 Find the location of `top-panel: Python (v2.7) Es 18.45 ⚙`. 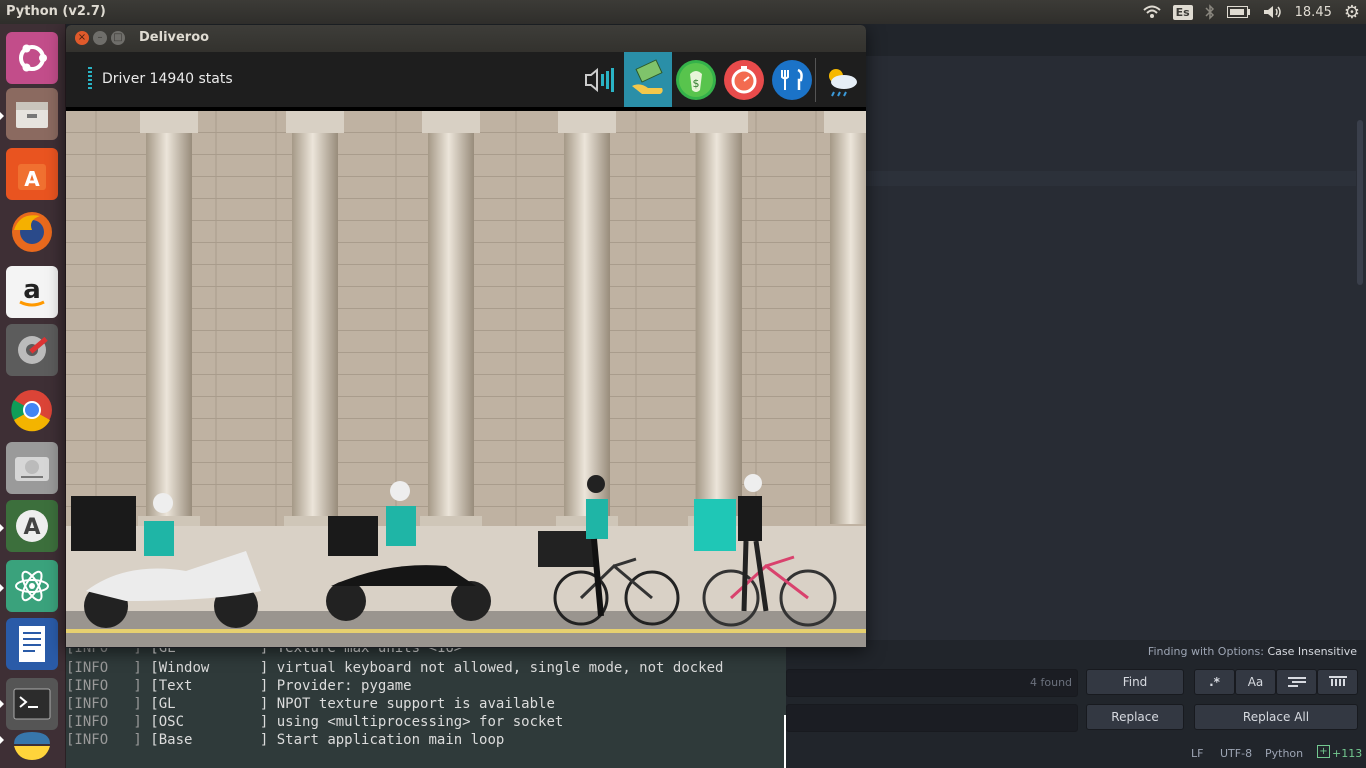

top-panel: Python (v2.7) Es 18.45 ⚙ is located at coordinates (683, 12).